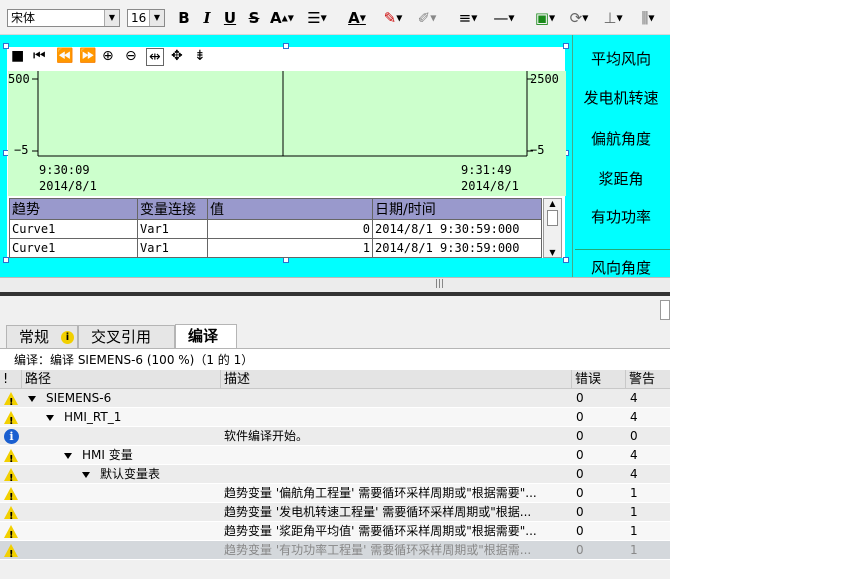  I want to click on table-row: Curve1 Var1 1 2014/8/1 9:30:59:000, so click(275, 248).